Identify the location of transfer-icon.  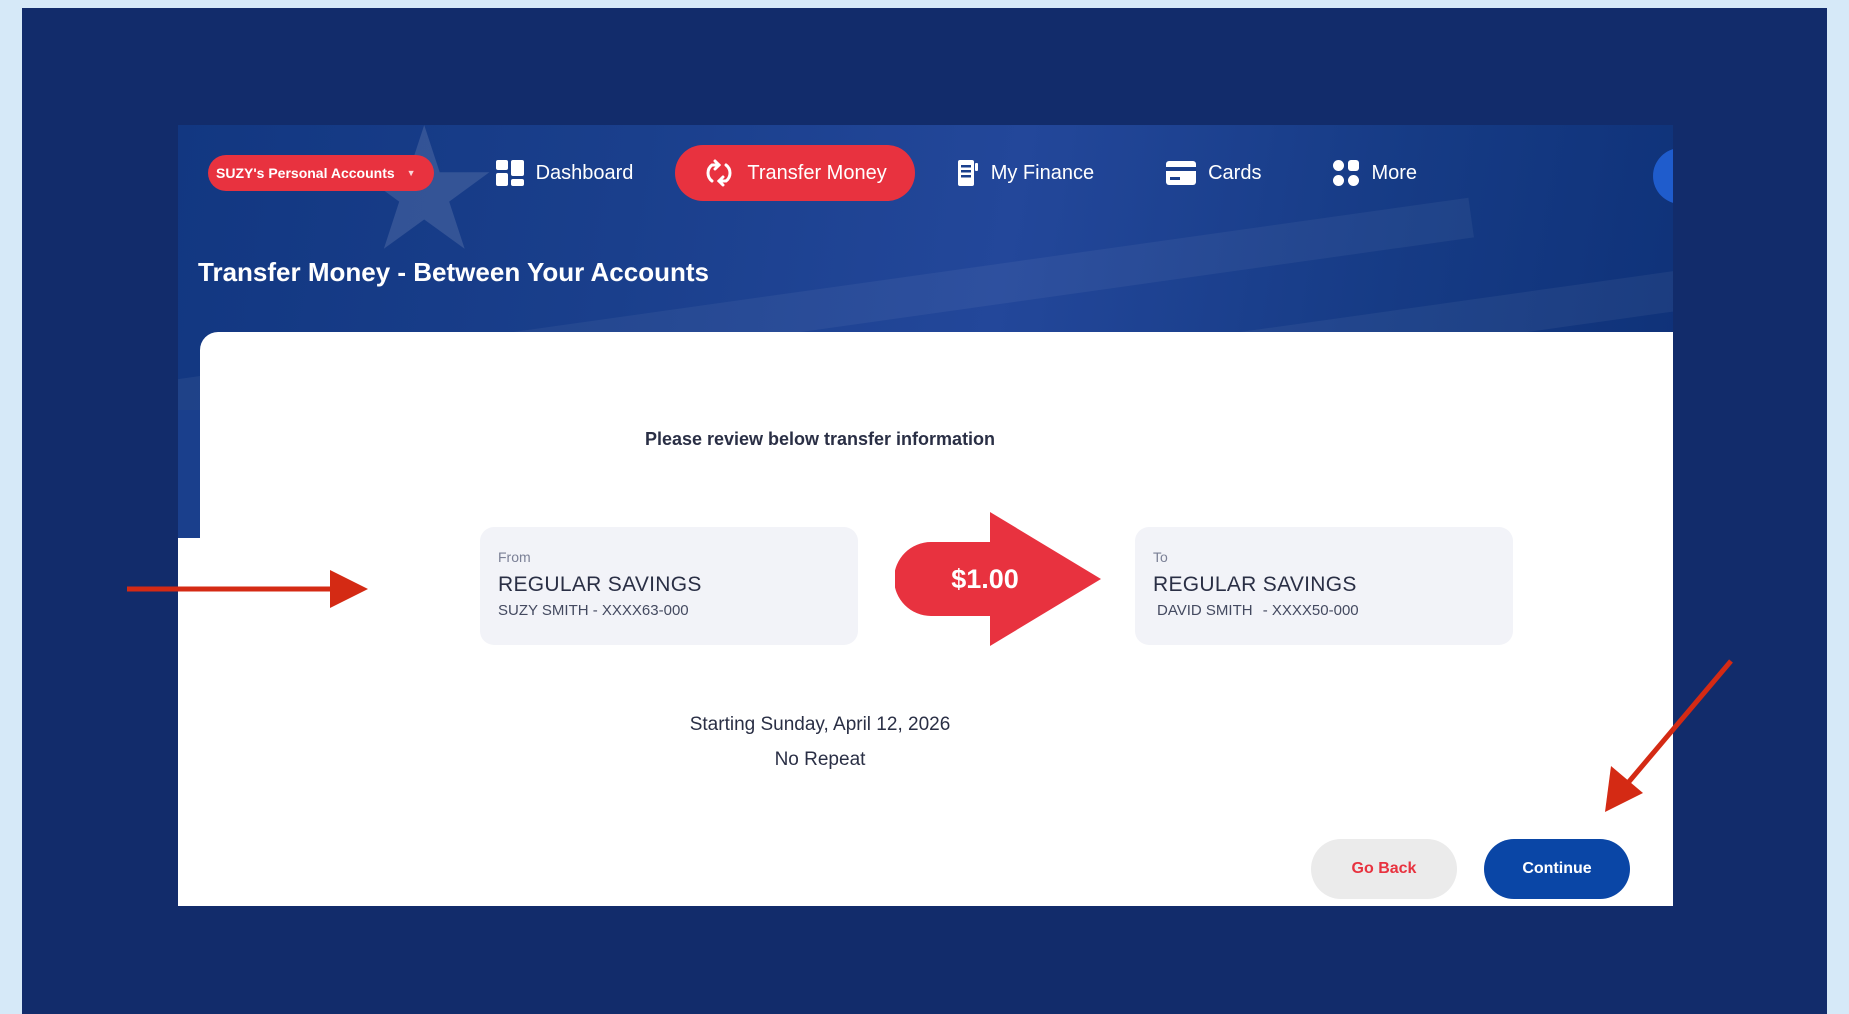
(719, 173).